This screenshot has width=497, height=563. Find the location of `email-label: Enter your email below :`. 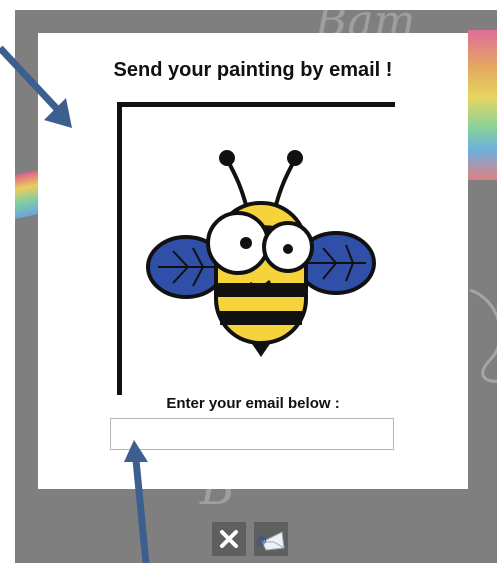

email-label: Enter your email below : is located at coordinates (253, 403).